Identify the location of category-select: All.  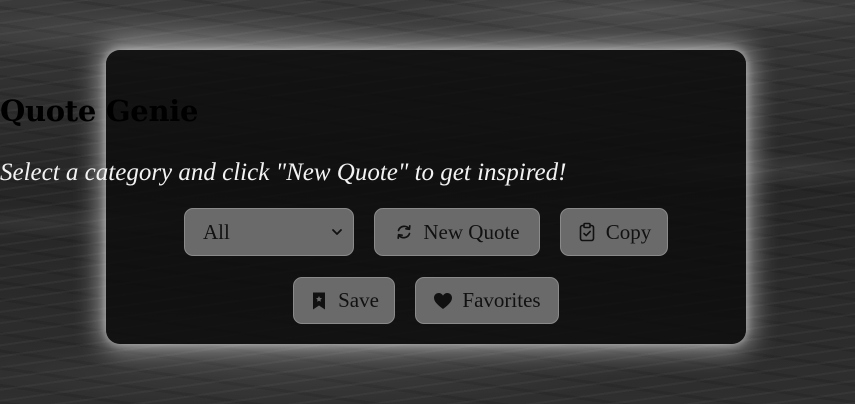
(269, 232).